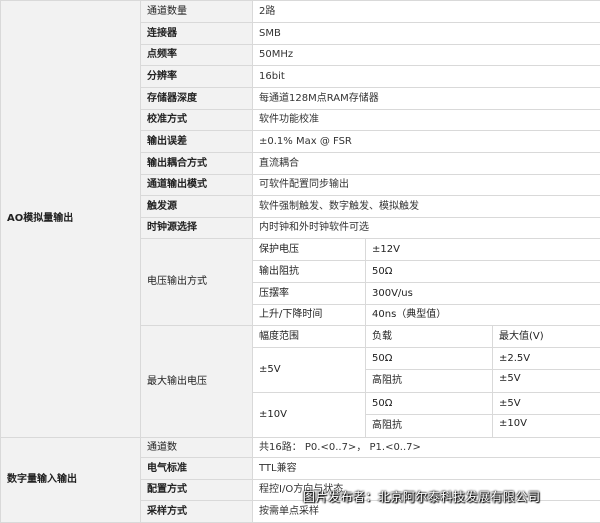 The height and width of the screenshot is (523, 600). What do you see at coordinates (309, 415) in the screenshot?
I see `range-value: ±10V` at bounding box center [309, 415].